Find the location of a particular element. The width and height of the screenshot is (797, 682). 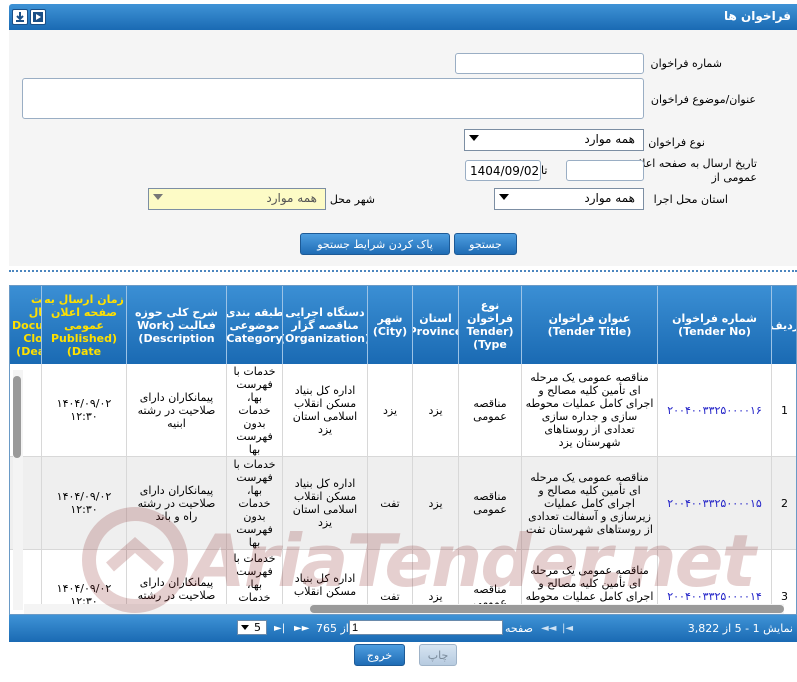

clear-search-button: پاک کردن شرایط جستجو is located at coordinates (375, 244).